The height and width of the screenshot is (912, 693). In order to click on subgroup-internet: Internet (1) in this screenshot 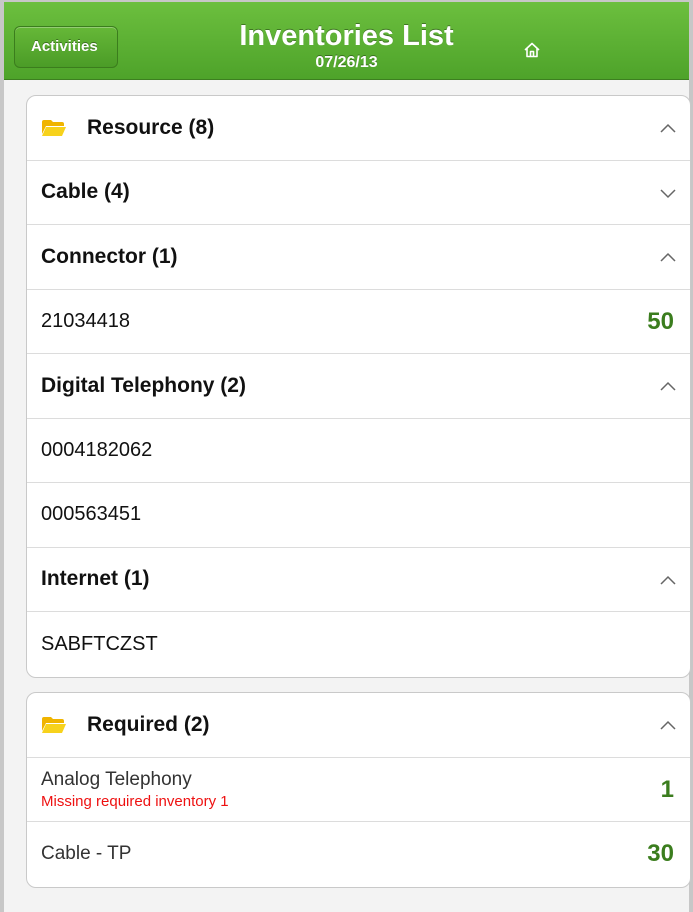, I will do `click(358, 580)`.